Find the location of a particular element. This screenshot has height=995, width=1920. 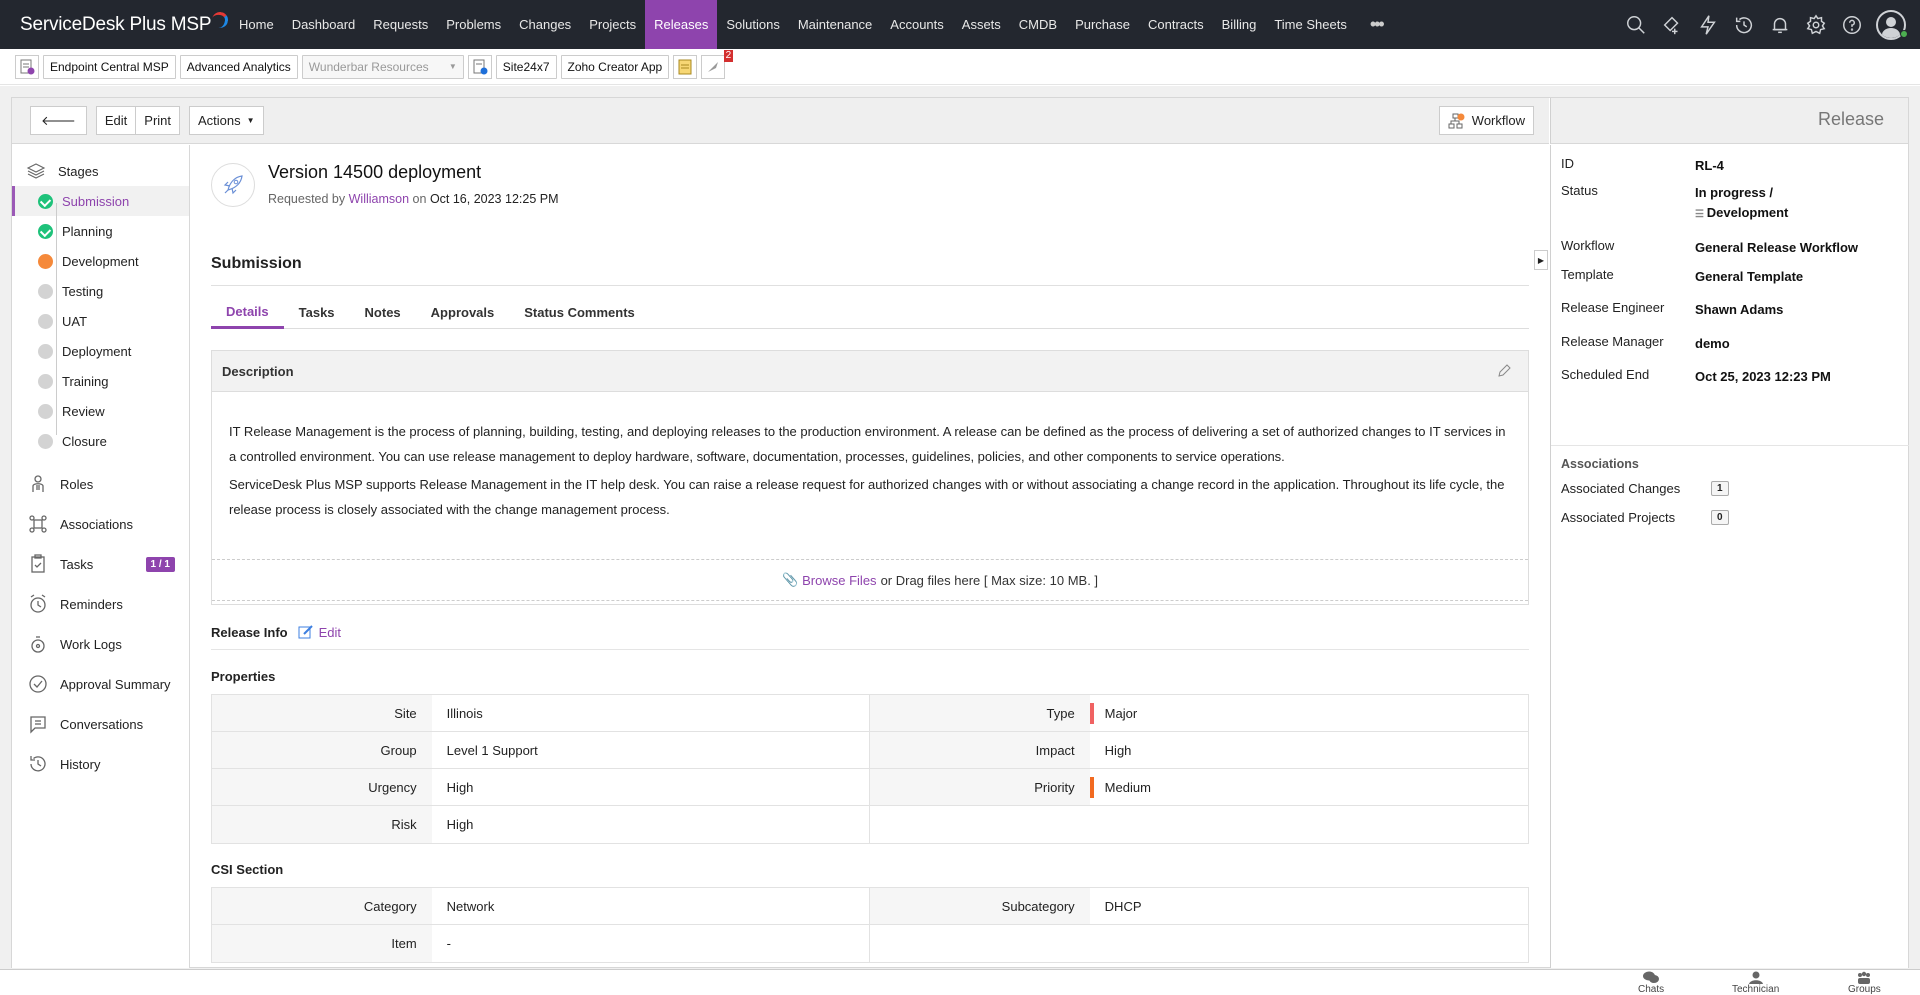

gear-icon is located at coordinates (1815, 24).